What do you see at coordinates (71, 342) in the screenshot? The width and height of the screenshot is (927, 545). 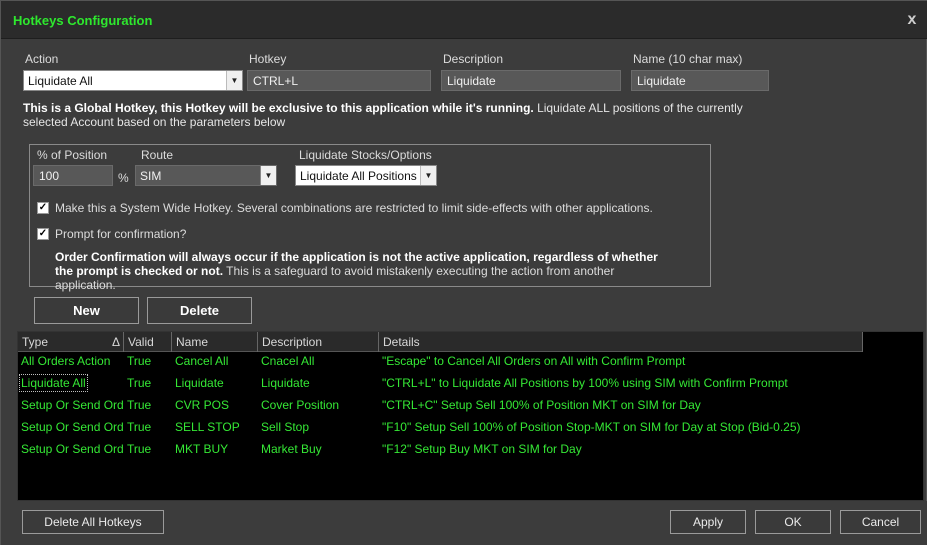 I see `column-header-type: Type Δ` at bounding box center [71, 342].